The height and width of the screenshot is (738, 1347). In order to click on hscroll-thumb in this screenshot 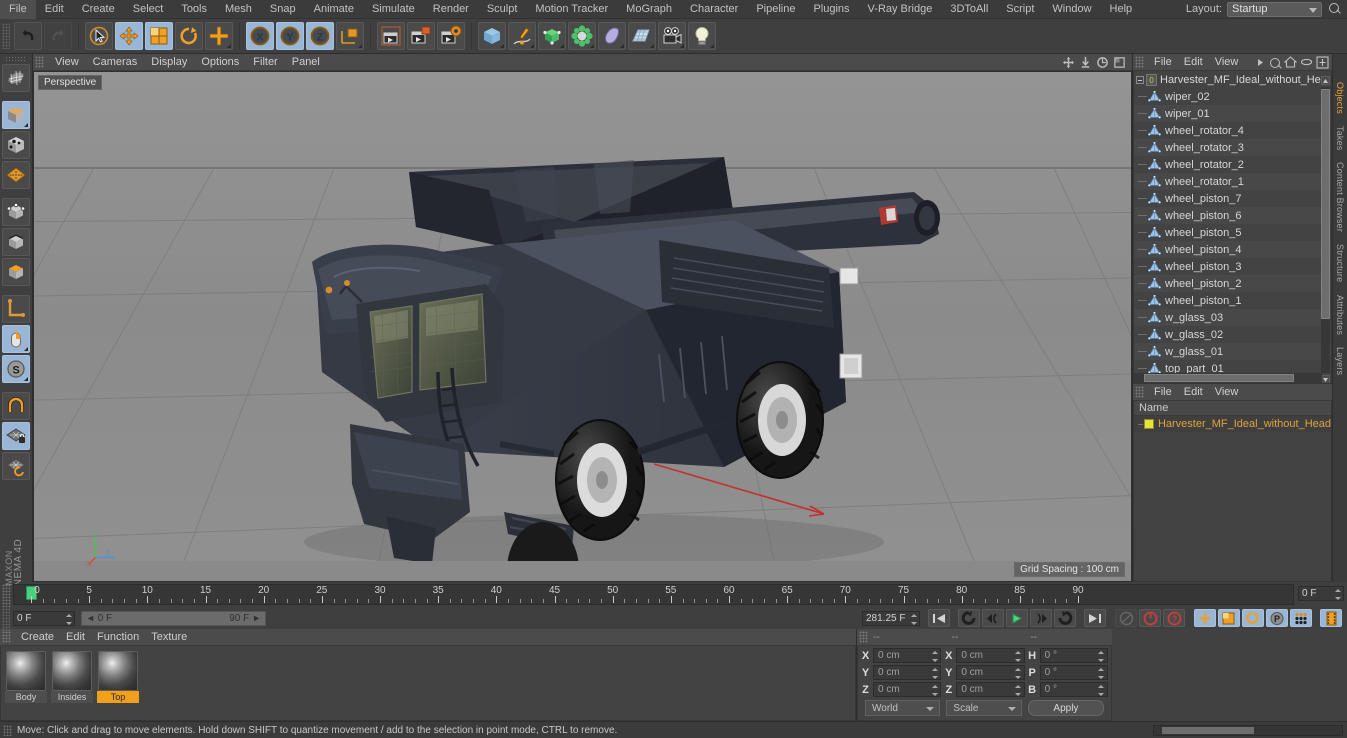, I will do `click(1219, 378)`.